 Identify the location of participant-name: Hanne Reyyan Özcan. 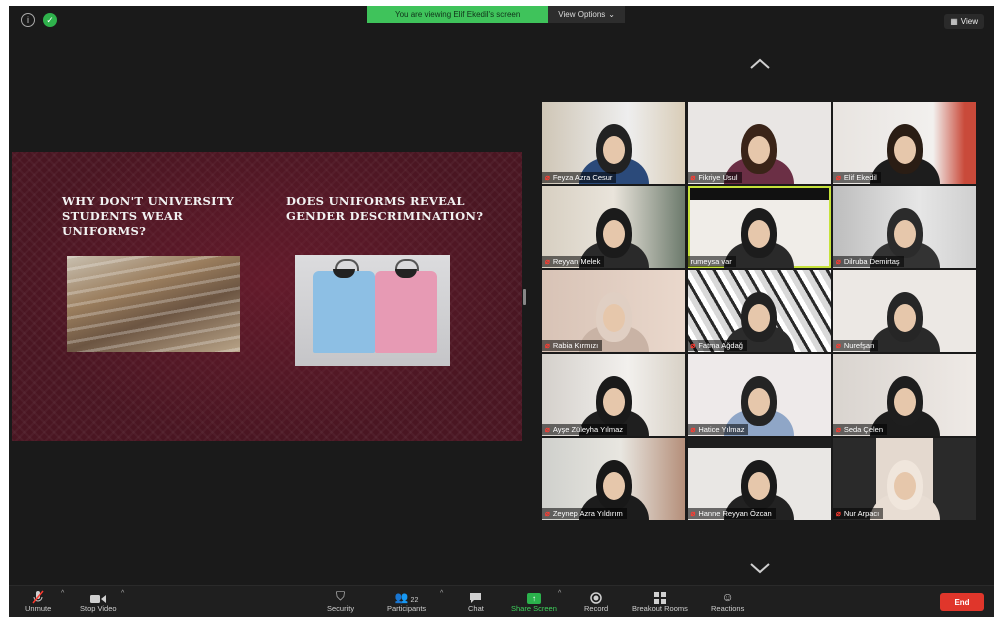
(735, 513).